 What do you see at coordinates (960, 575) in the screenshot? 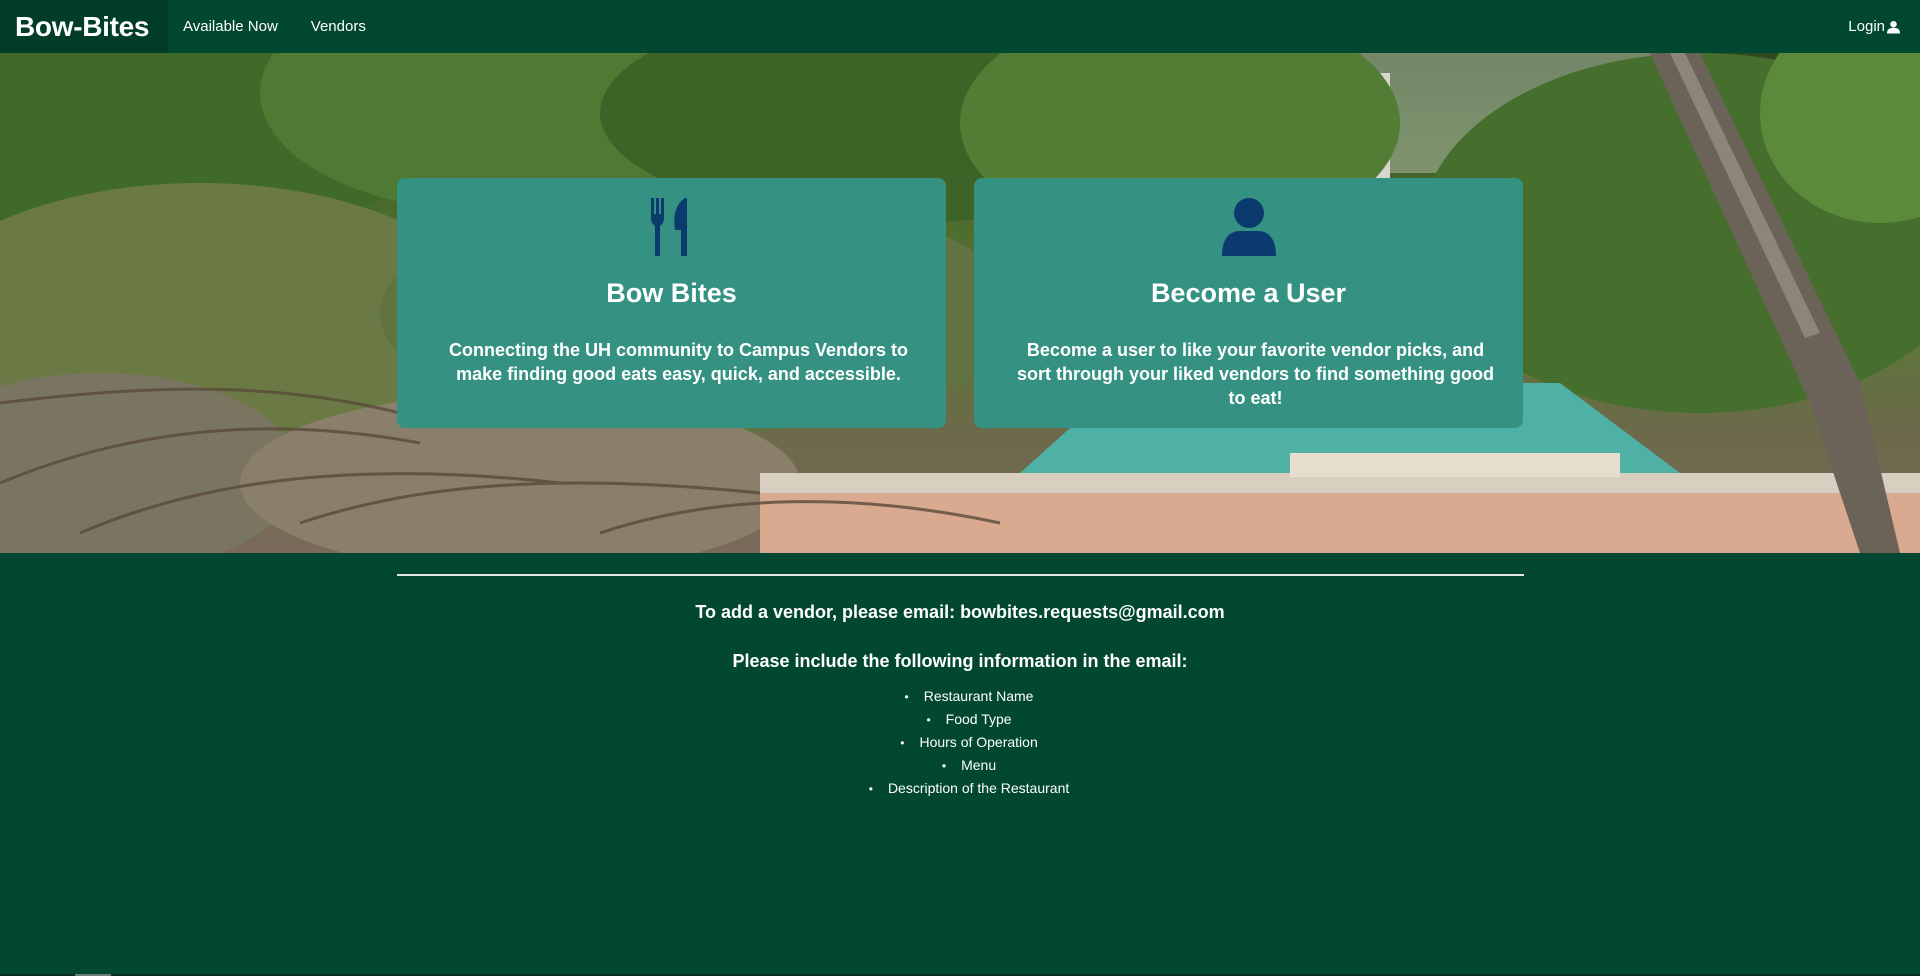
I see `section-divider` at bounding box center [960, 575].